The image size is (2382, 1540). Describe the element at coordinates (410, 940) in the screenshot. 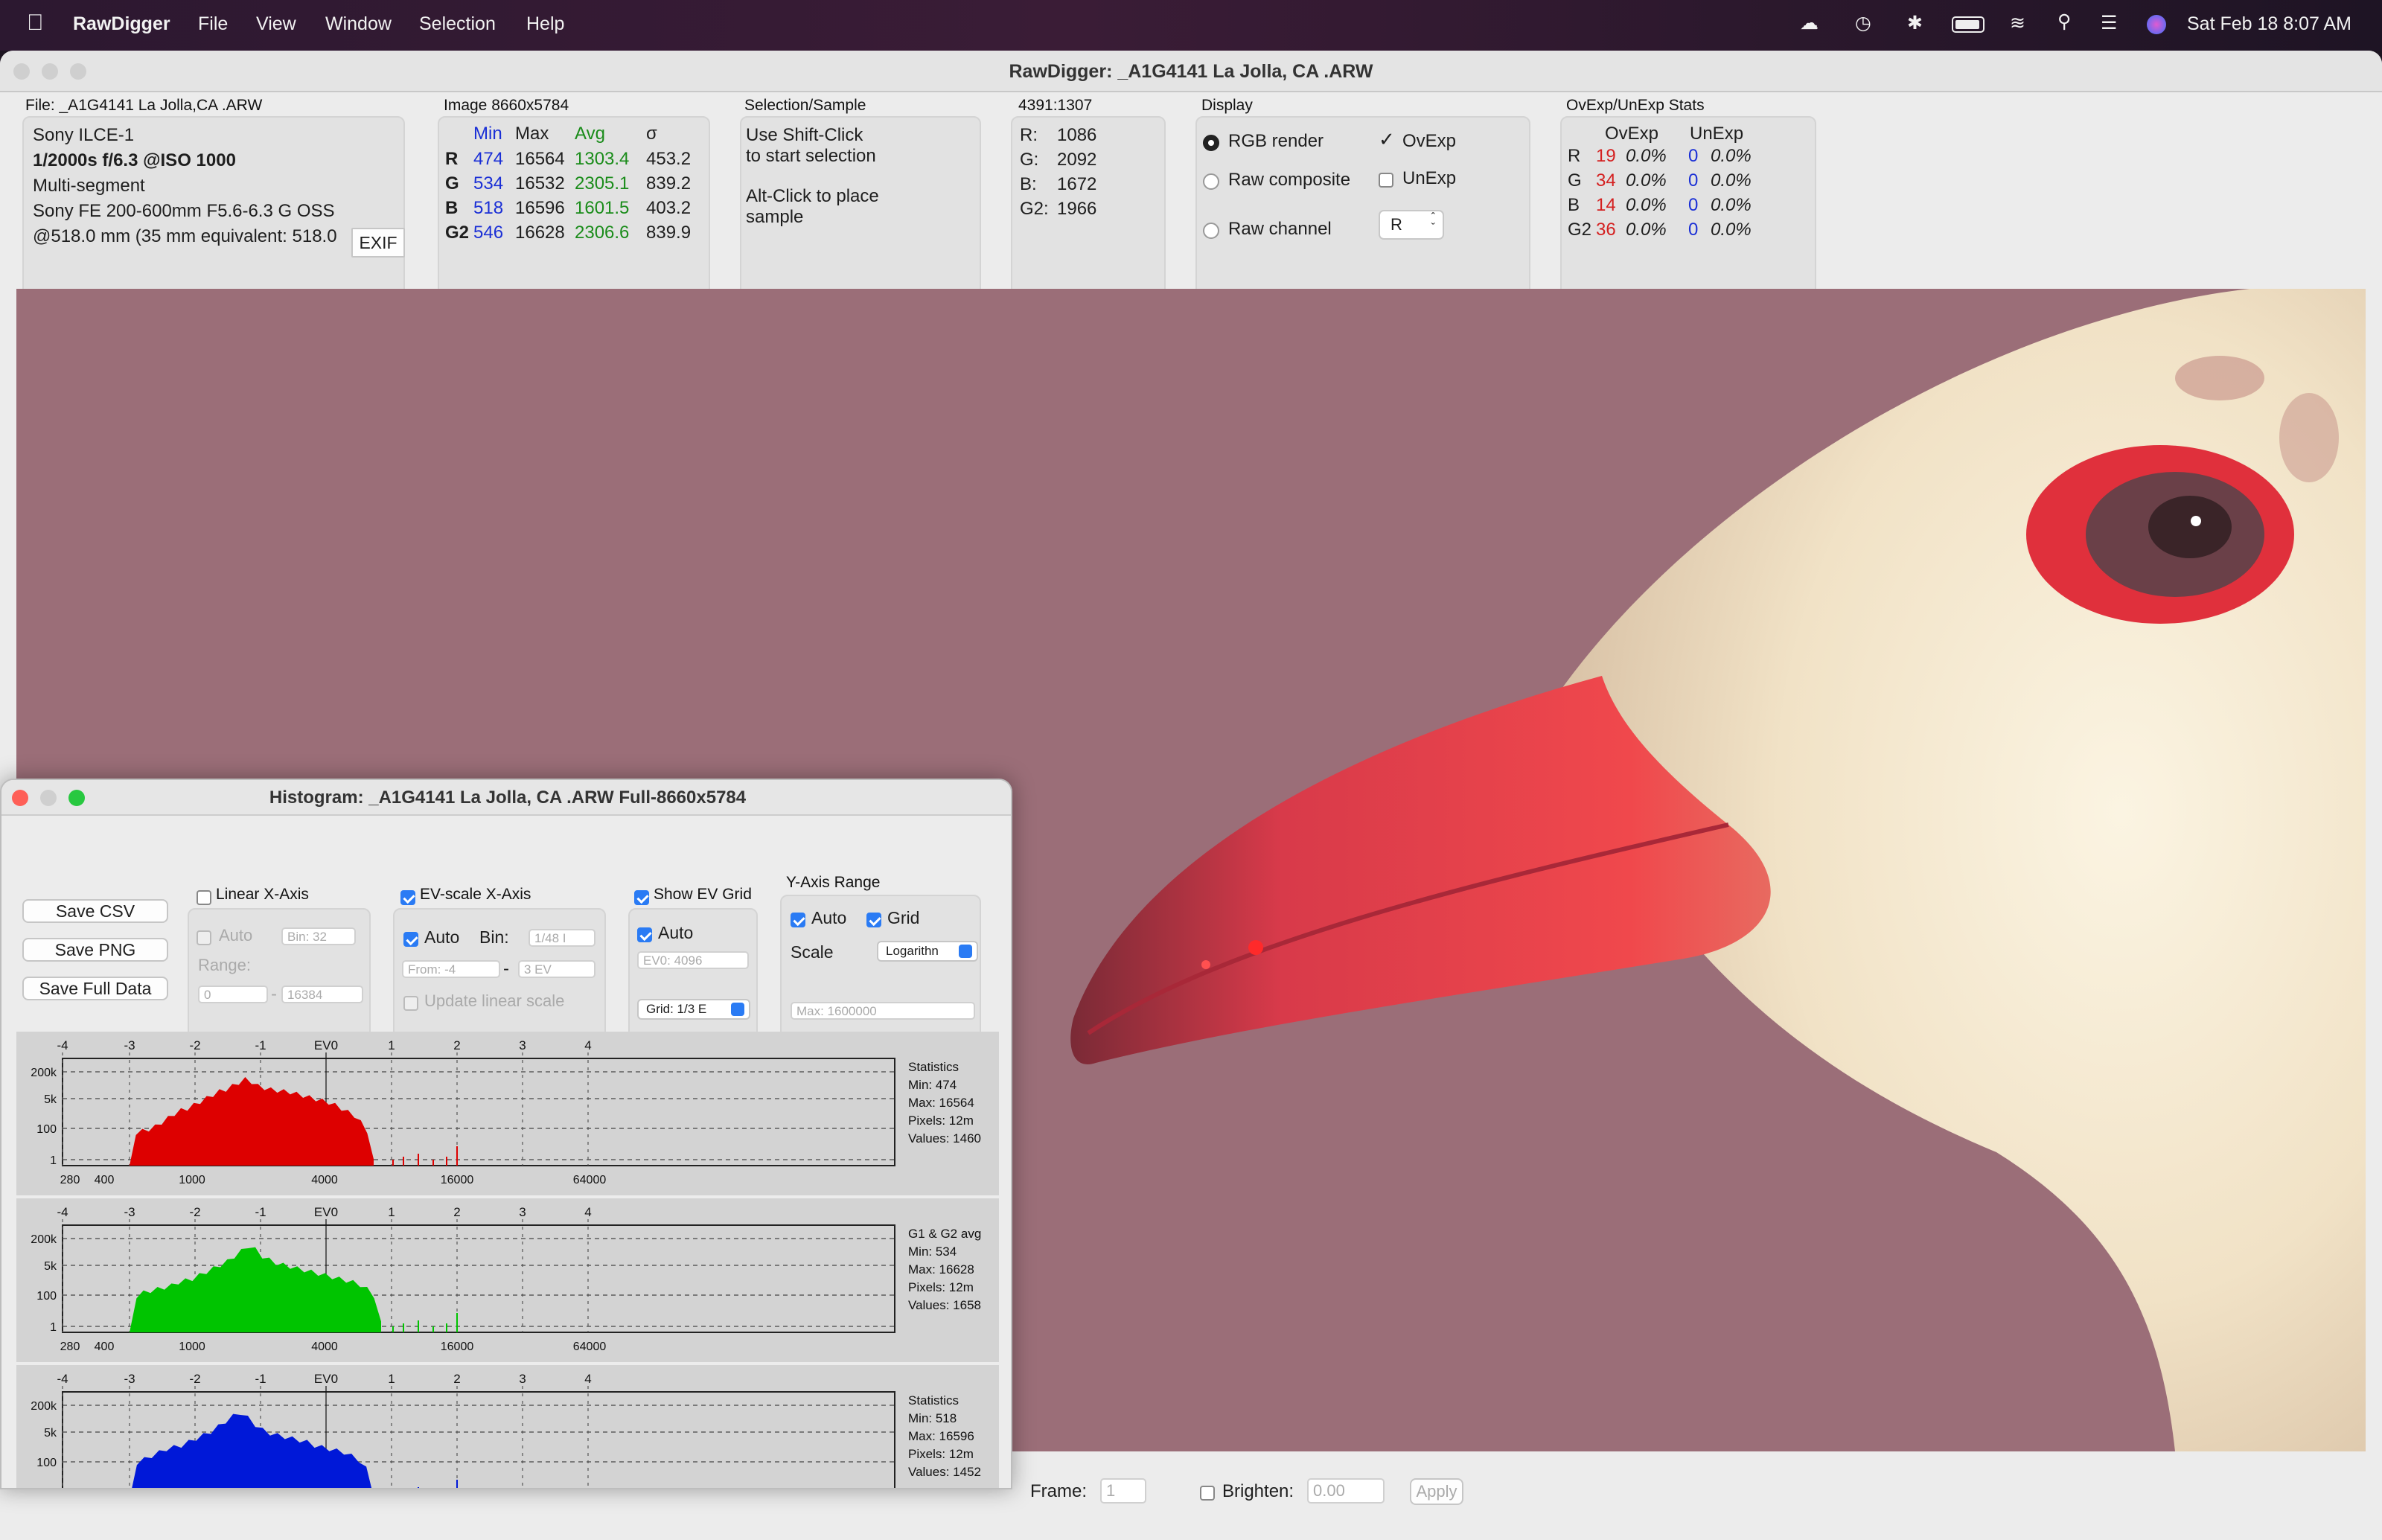

I see `ev-auto-checkbox` at that location.